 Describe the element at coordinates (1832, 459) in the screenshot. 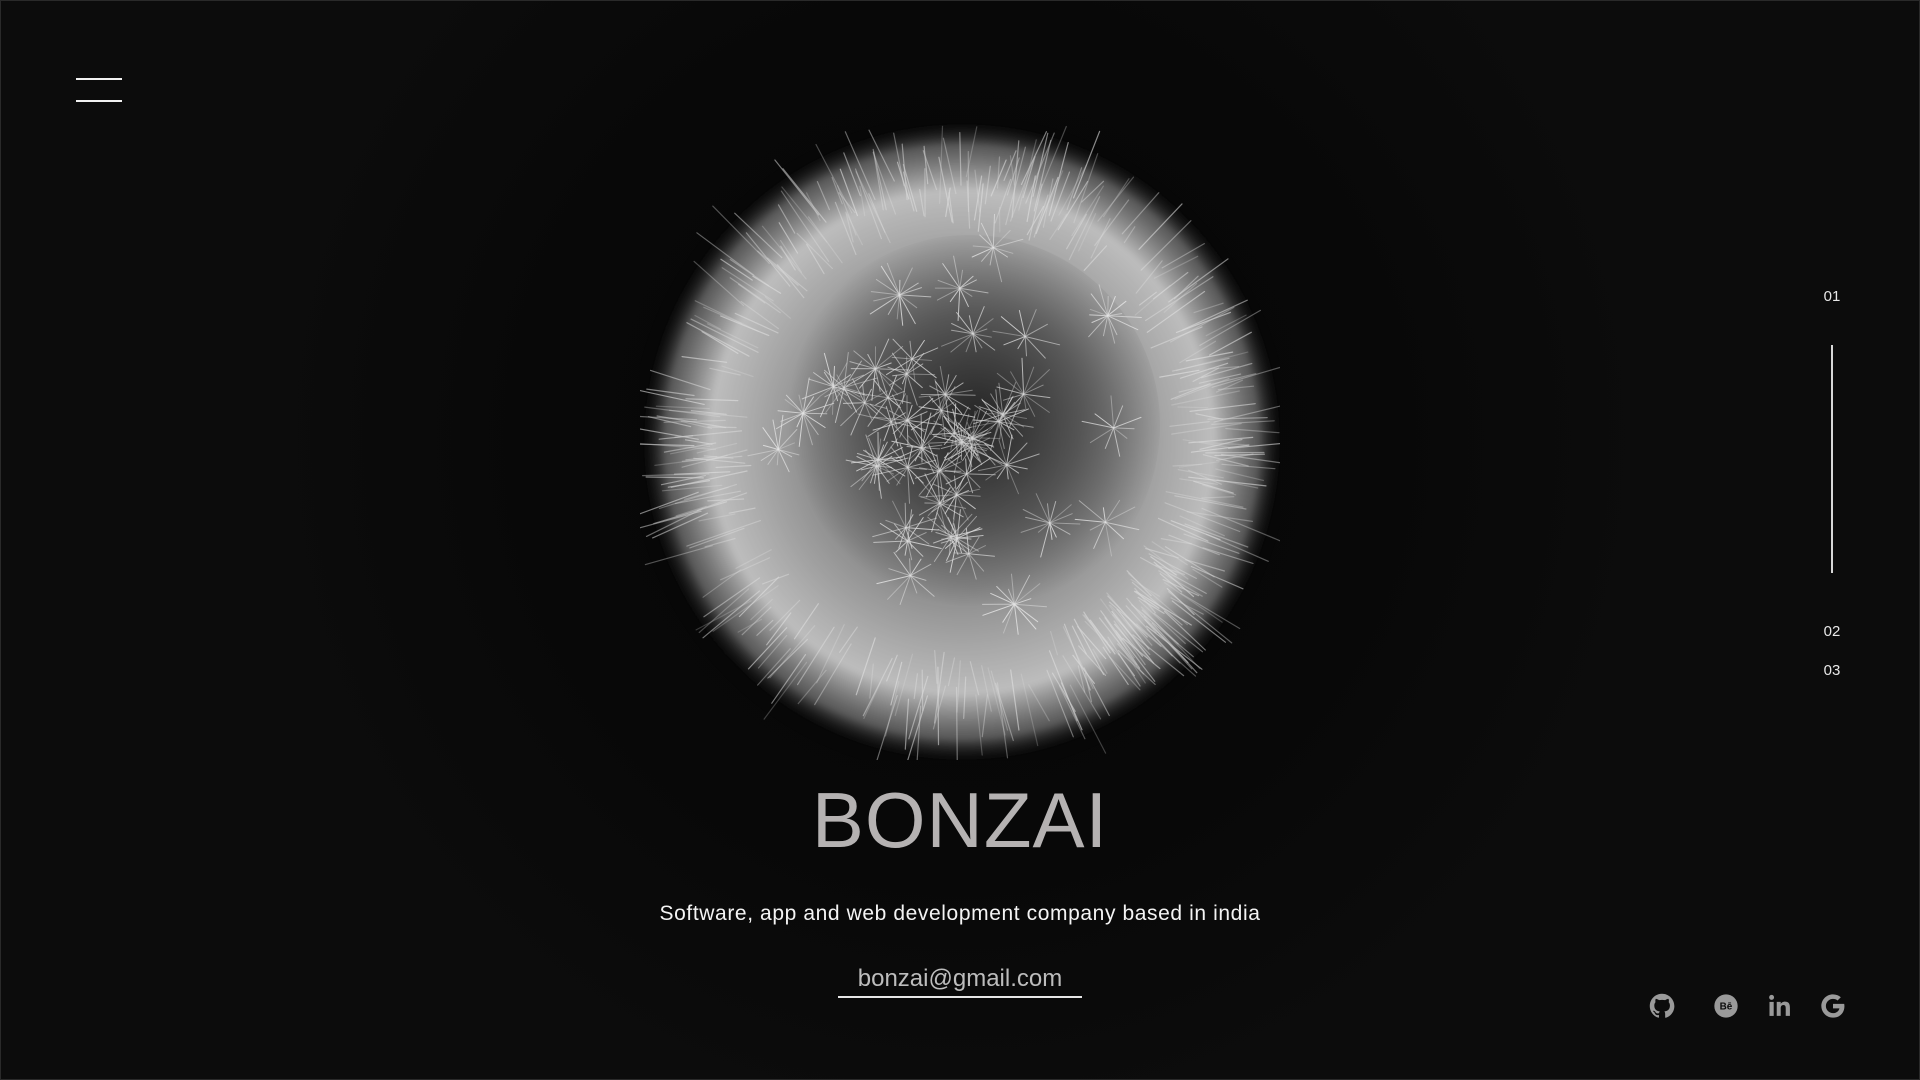

I see `pager-progress-line` at that location.